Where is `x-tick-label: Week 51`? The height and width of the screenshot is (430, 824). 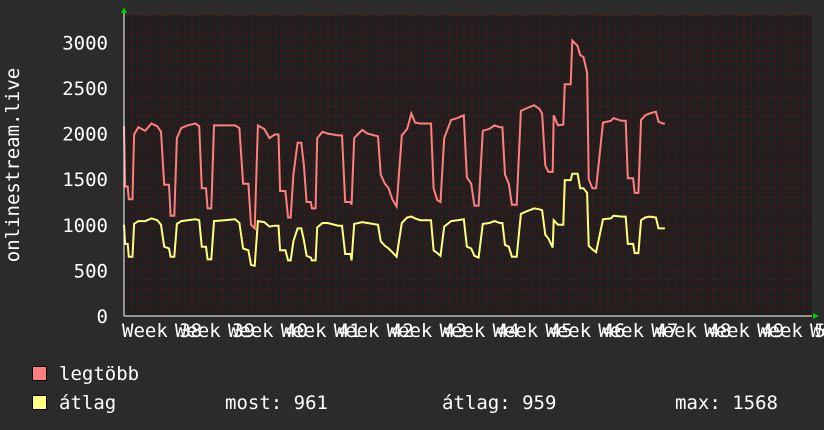
x-tick-label: Week 51 is located at coordinates (817, 331).